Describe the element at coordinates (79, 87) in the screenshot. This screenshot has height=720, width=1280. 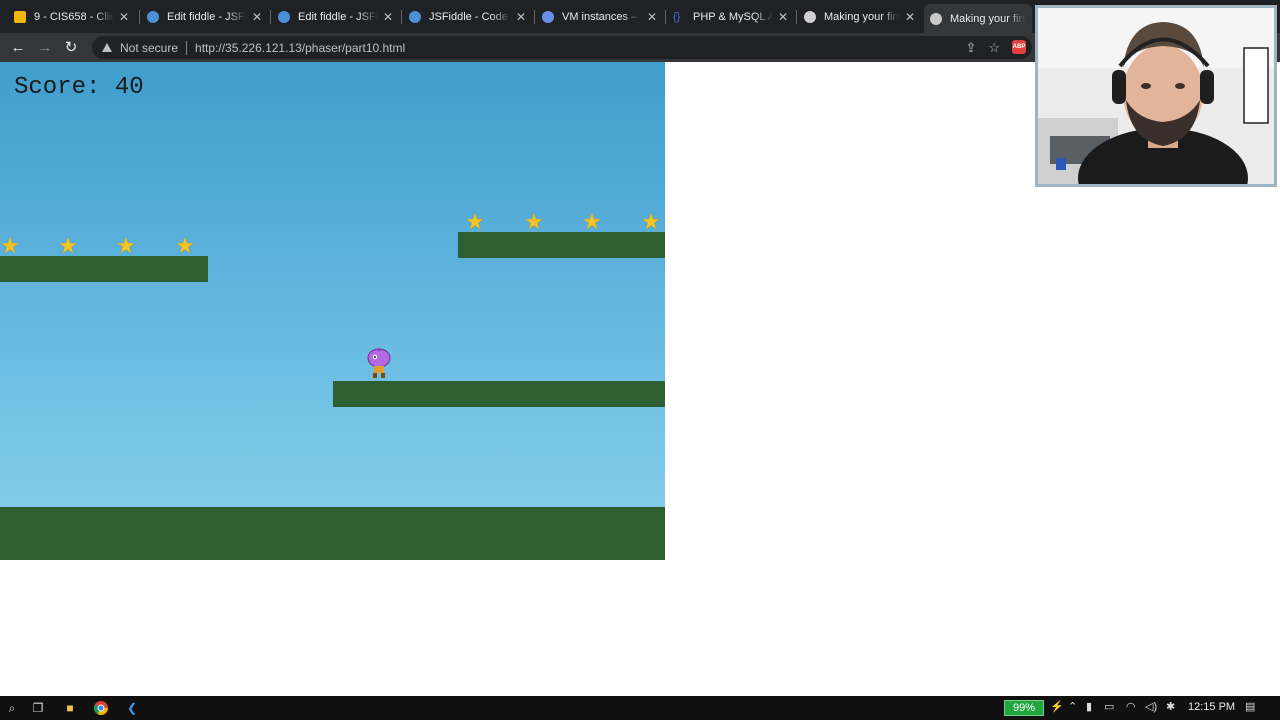
I see `score-text: Score: 40` at that location.